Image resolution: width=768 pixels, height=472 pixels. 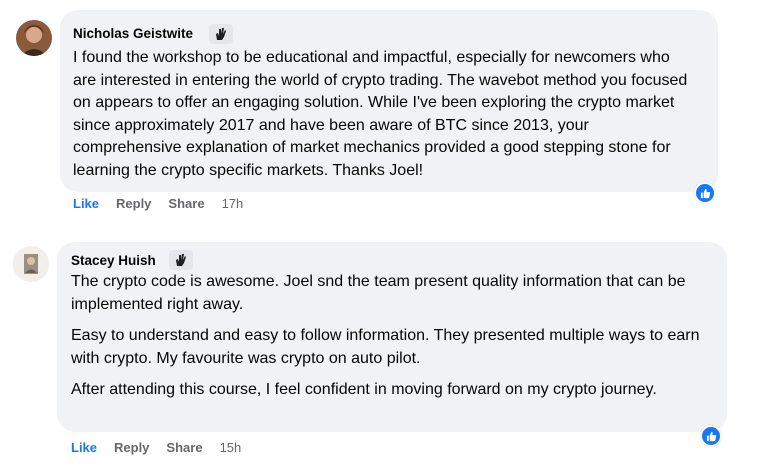 What do you see at coordinates (166, 203) in the screenshot?
I see `comment-actions: Like Reply Share 17h` at bounding box center [166, 203].